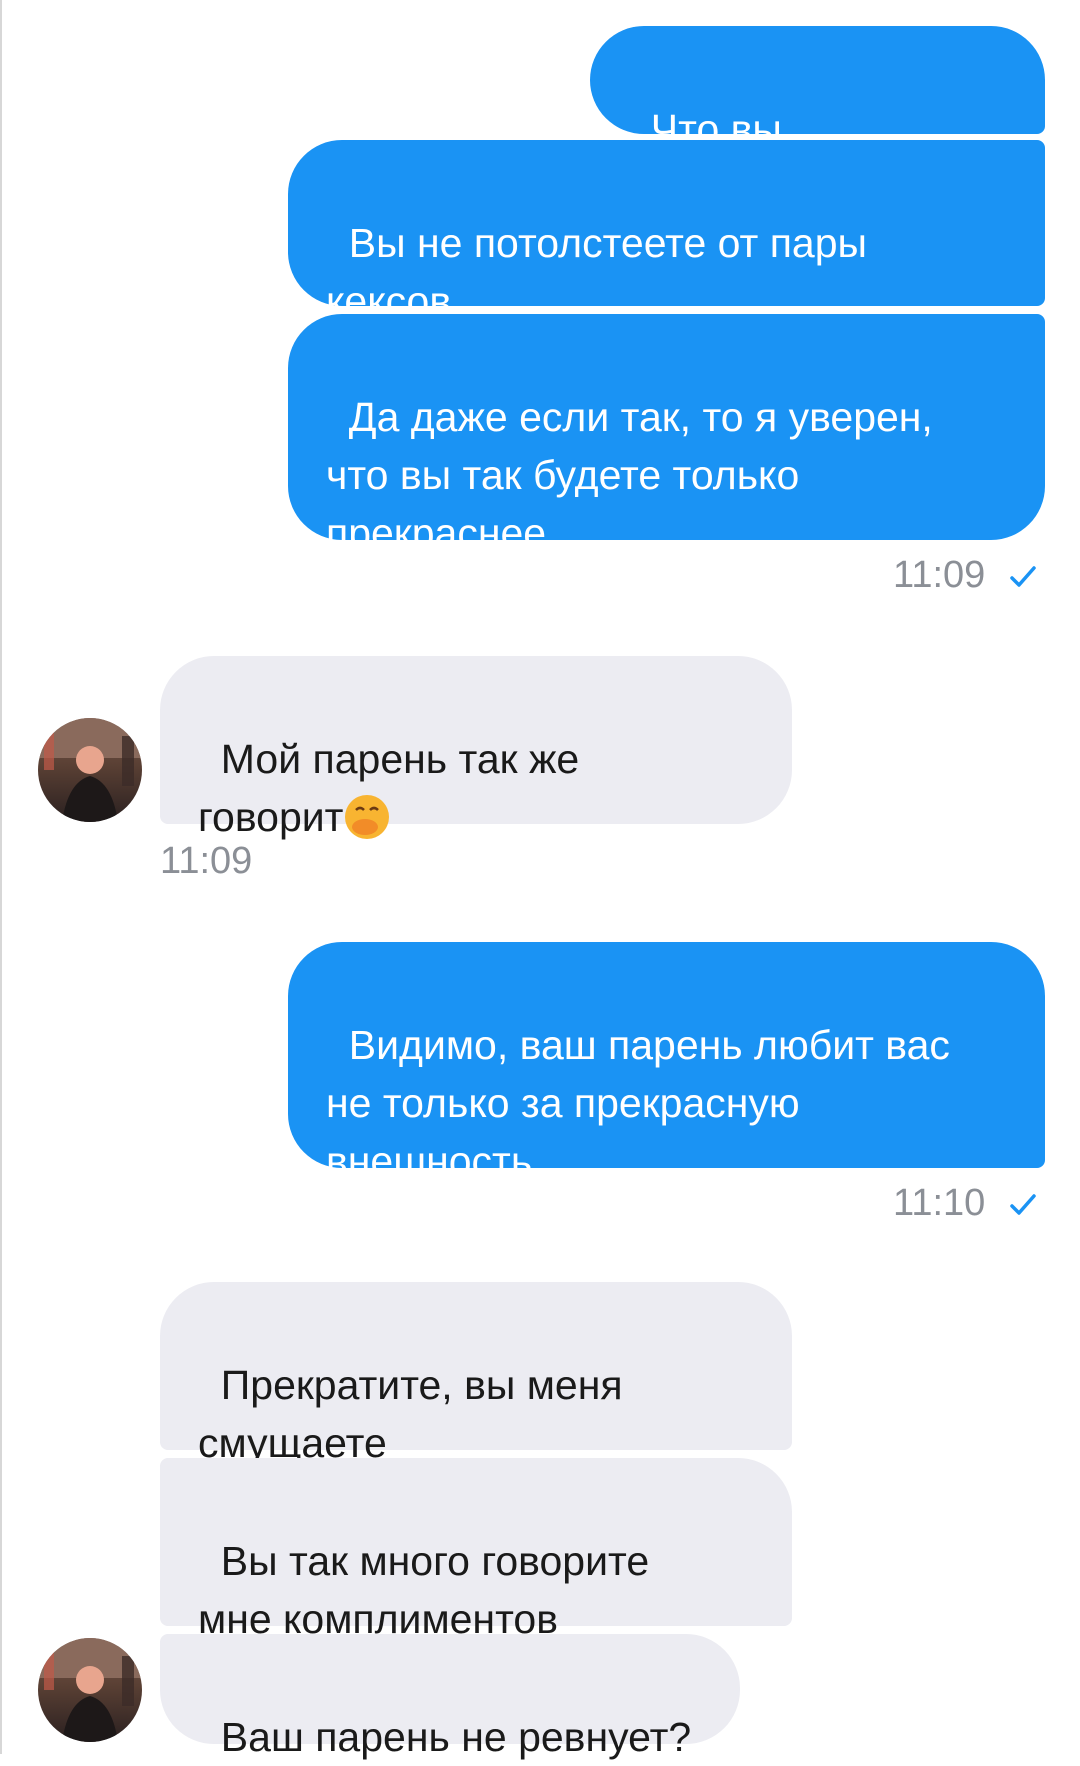 The image size is (1080, 1766). What do you see at coordinates (424, 1590) in the screenshot?
I see `message-text: Вы так много говорите мне комплиментов` at bounding box center [424, 1590].